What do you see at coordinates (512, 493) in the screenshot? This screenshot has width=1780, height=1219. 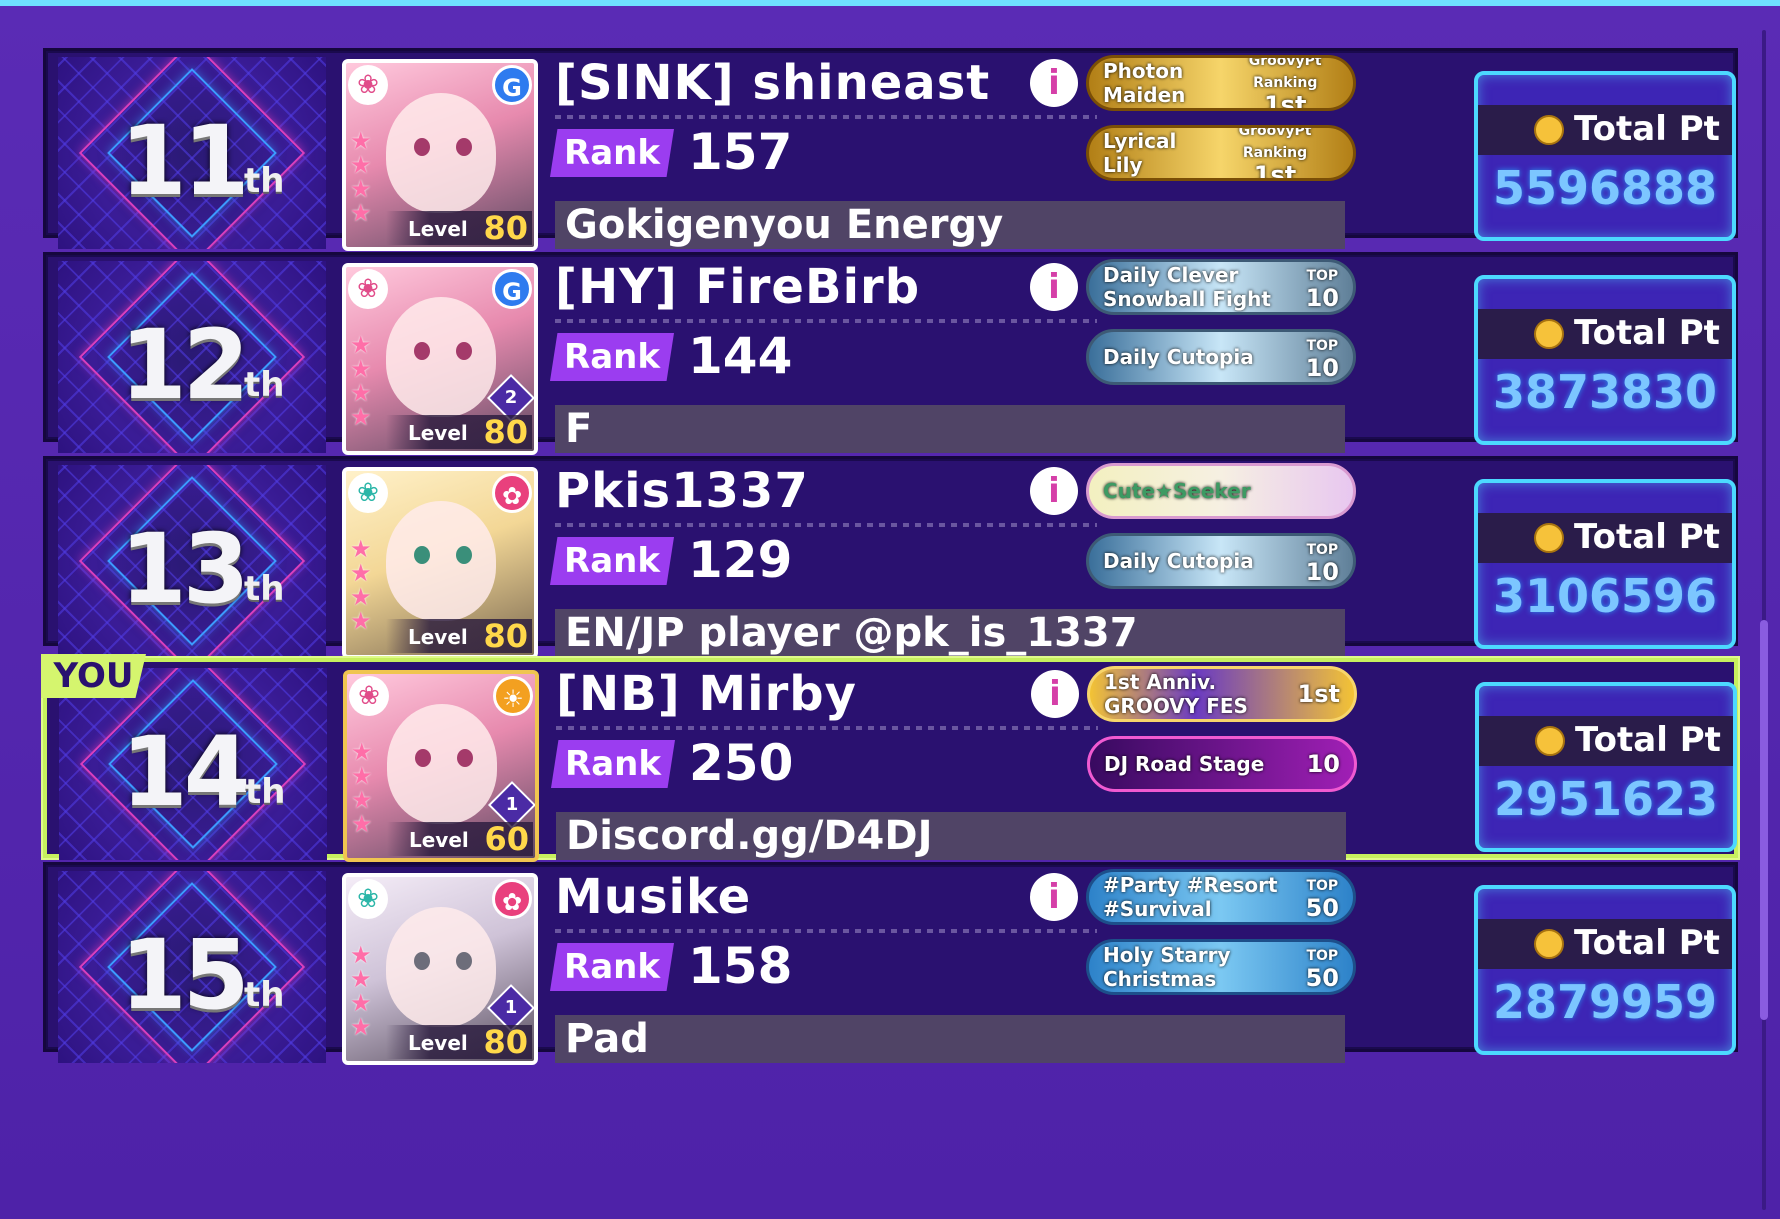 I see `pink-ribbon-icon: ✿` at bounding box center [512, 493].